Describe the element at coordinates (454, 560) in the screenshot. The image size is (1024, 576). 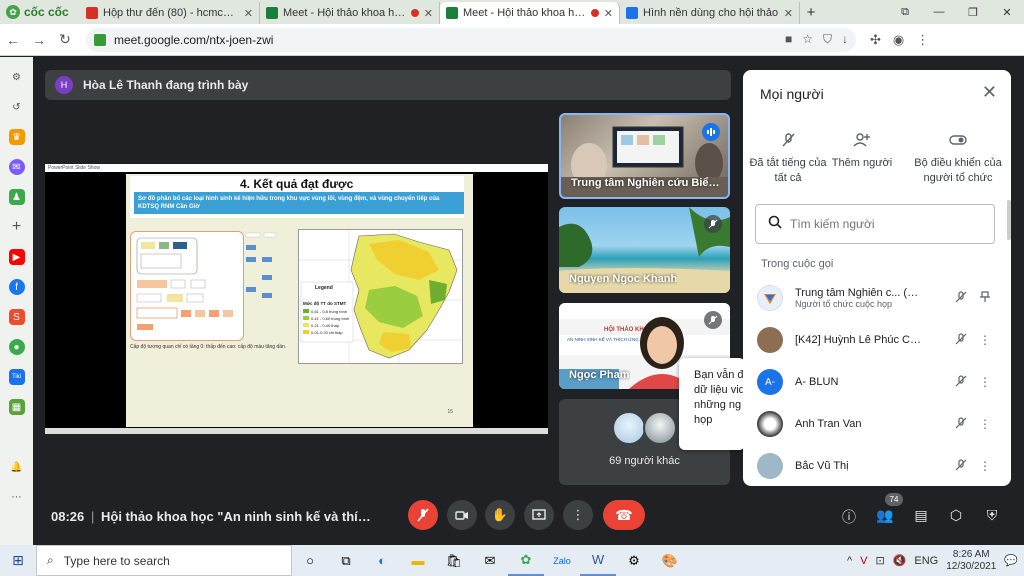
I see `store-icon: 🛍` at that location.